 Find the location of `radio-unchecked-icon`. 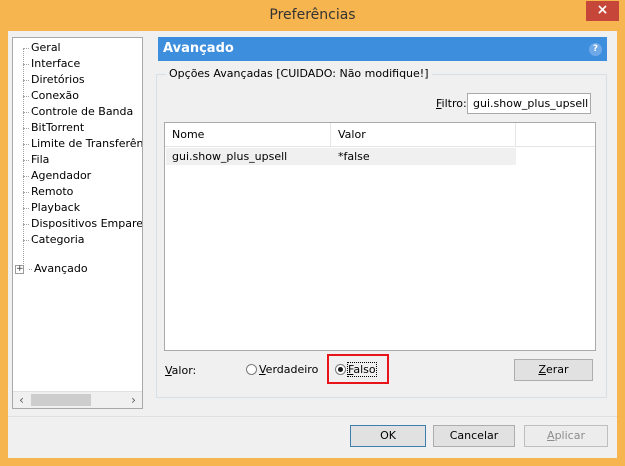

radio-unchecked-icon is located at coordinates (251, 369).